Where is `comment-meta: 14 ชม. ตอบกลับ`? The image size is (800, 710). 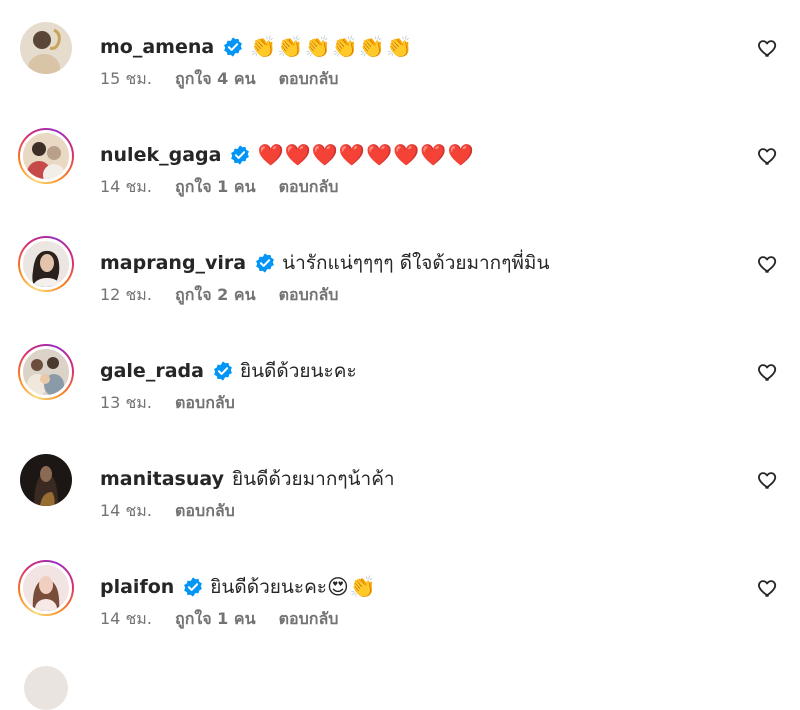
comment-meta: 14 ชม. ตอบกลับ is located at coordinates (176, 511).